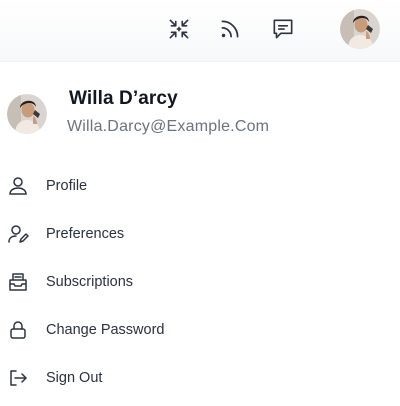 This screenshot has width=400, height=406. What do you see at coordinates (123, 98) in the screenshot?
I see `user-name: Willa D’arcy` at bounding box center [123, 98].